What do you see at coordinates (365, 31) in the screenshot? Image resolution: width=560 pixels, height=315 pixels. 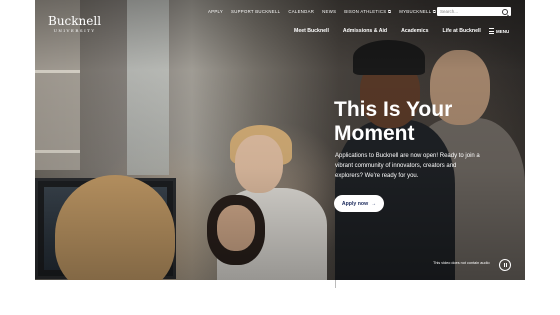 I see `nav-admissions-aid: Admissions & Aid` at bounding box center [365, 31].